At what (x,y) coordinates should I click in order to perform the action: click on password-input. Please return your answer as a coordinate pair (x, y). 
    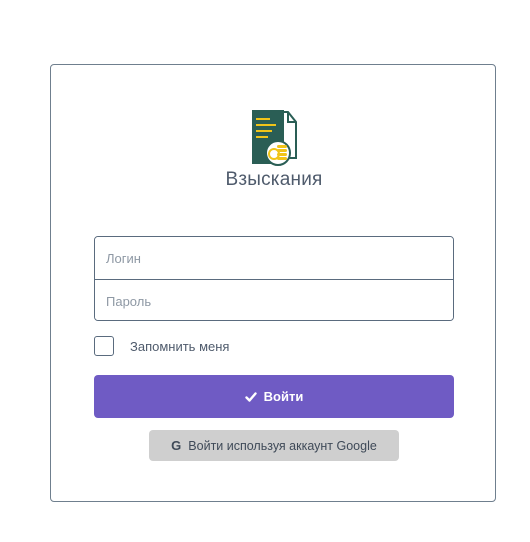
    Looking at the image, I should click on (274, 300).